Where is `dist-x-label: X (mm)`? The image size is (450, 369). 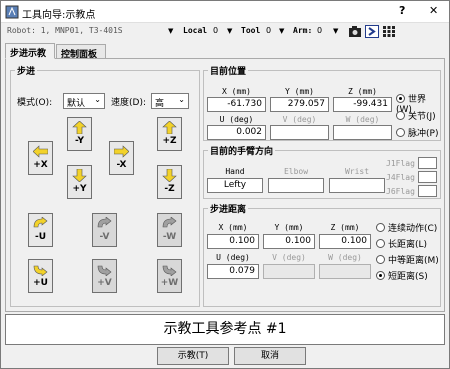
dist-x-label: X (mm) is located at coordinates (233, 227).